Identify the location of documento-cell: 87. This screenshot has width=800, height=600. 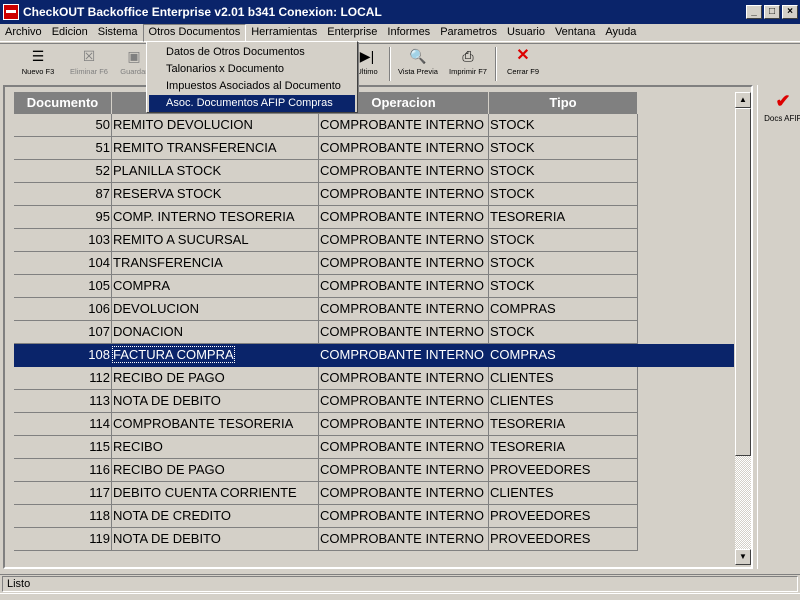
(63, 194).